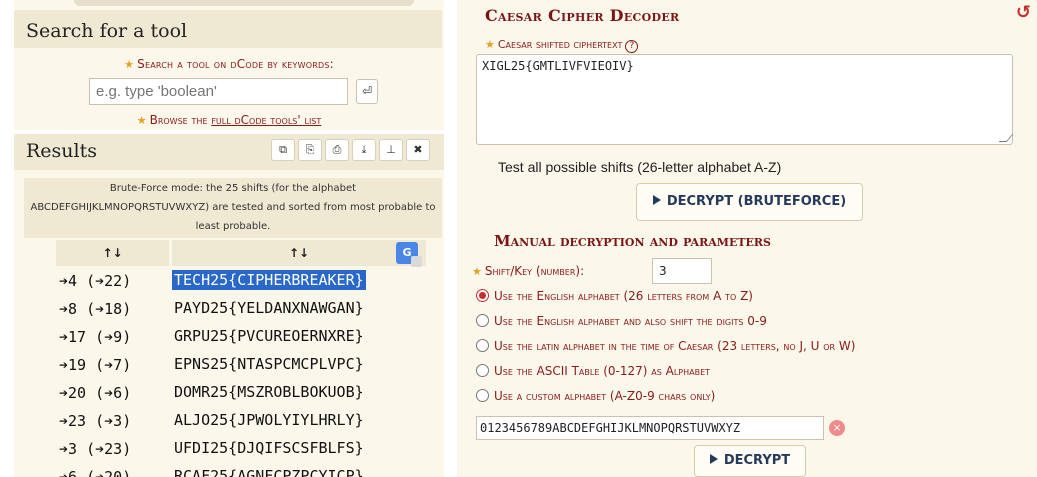 The width and height of the screenshot is (1037, 477). Describe the element at coordinates (418, 150) in the screenshot. I see `close-icon: ✖` at that location.